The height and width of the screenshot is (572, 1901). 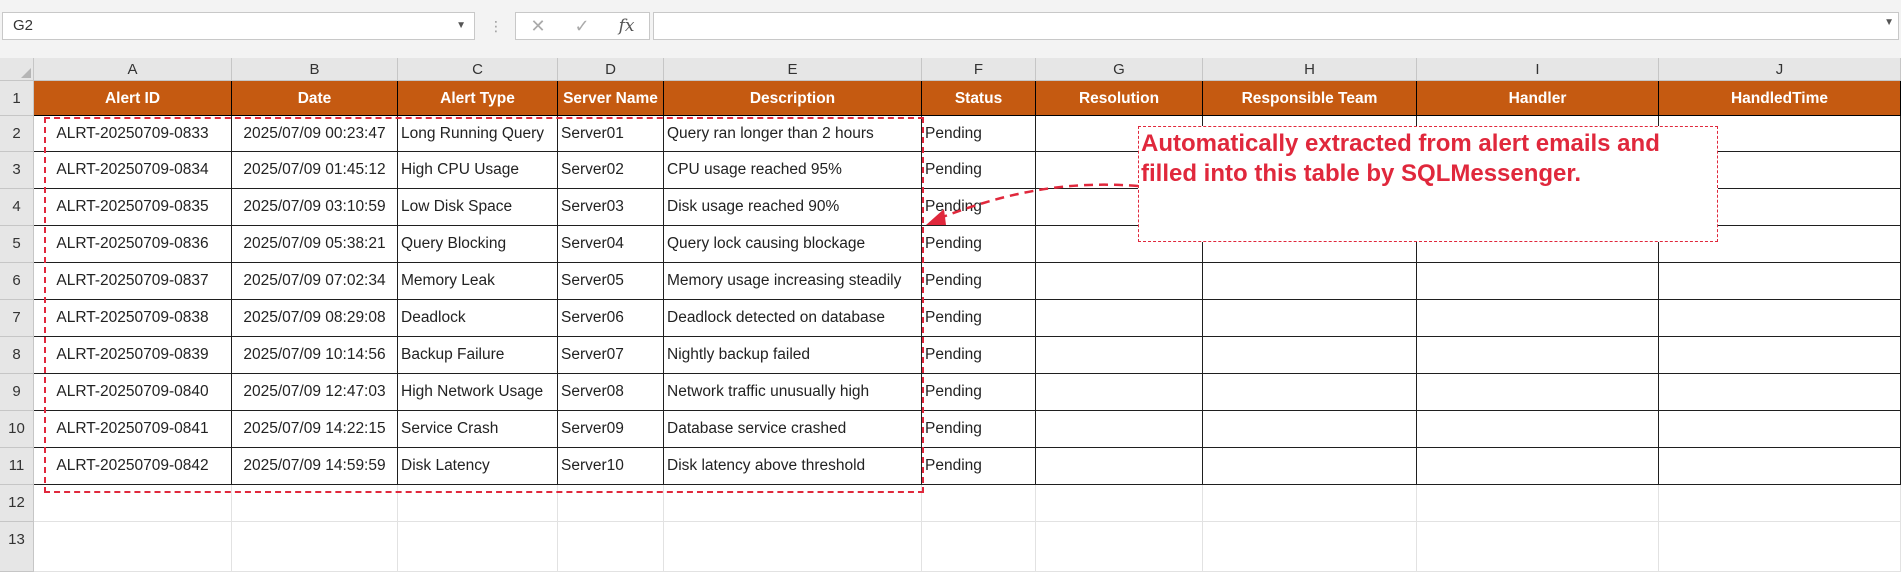 What do you see at coordinates (17, 281) in the screenshot?
I see `row-header-6: 6` at bounding box center [17, 281].